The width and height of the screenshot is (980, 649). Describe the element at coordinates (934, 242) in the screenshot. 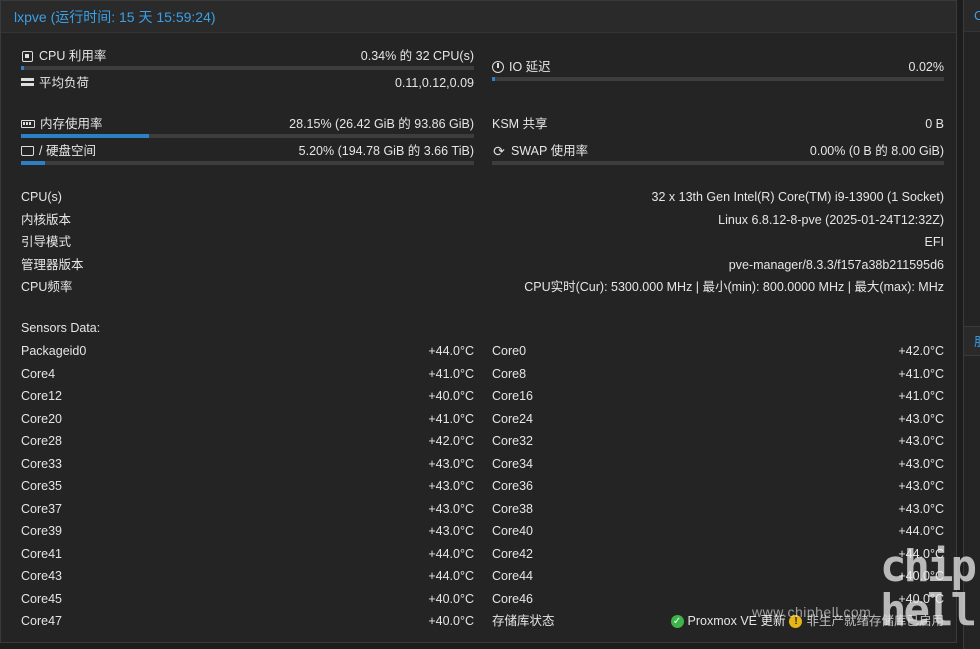

I see `info-item-value: EFI` at that location.